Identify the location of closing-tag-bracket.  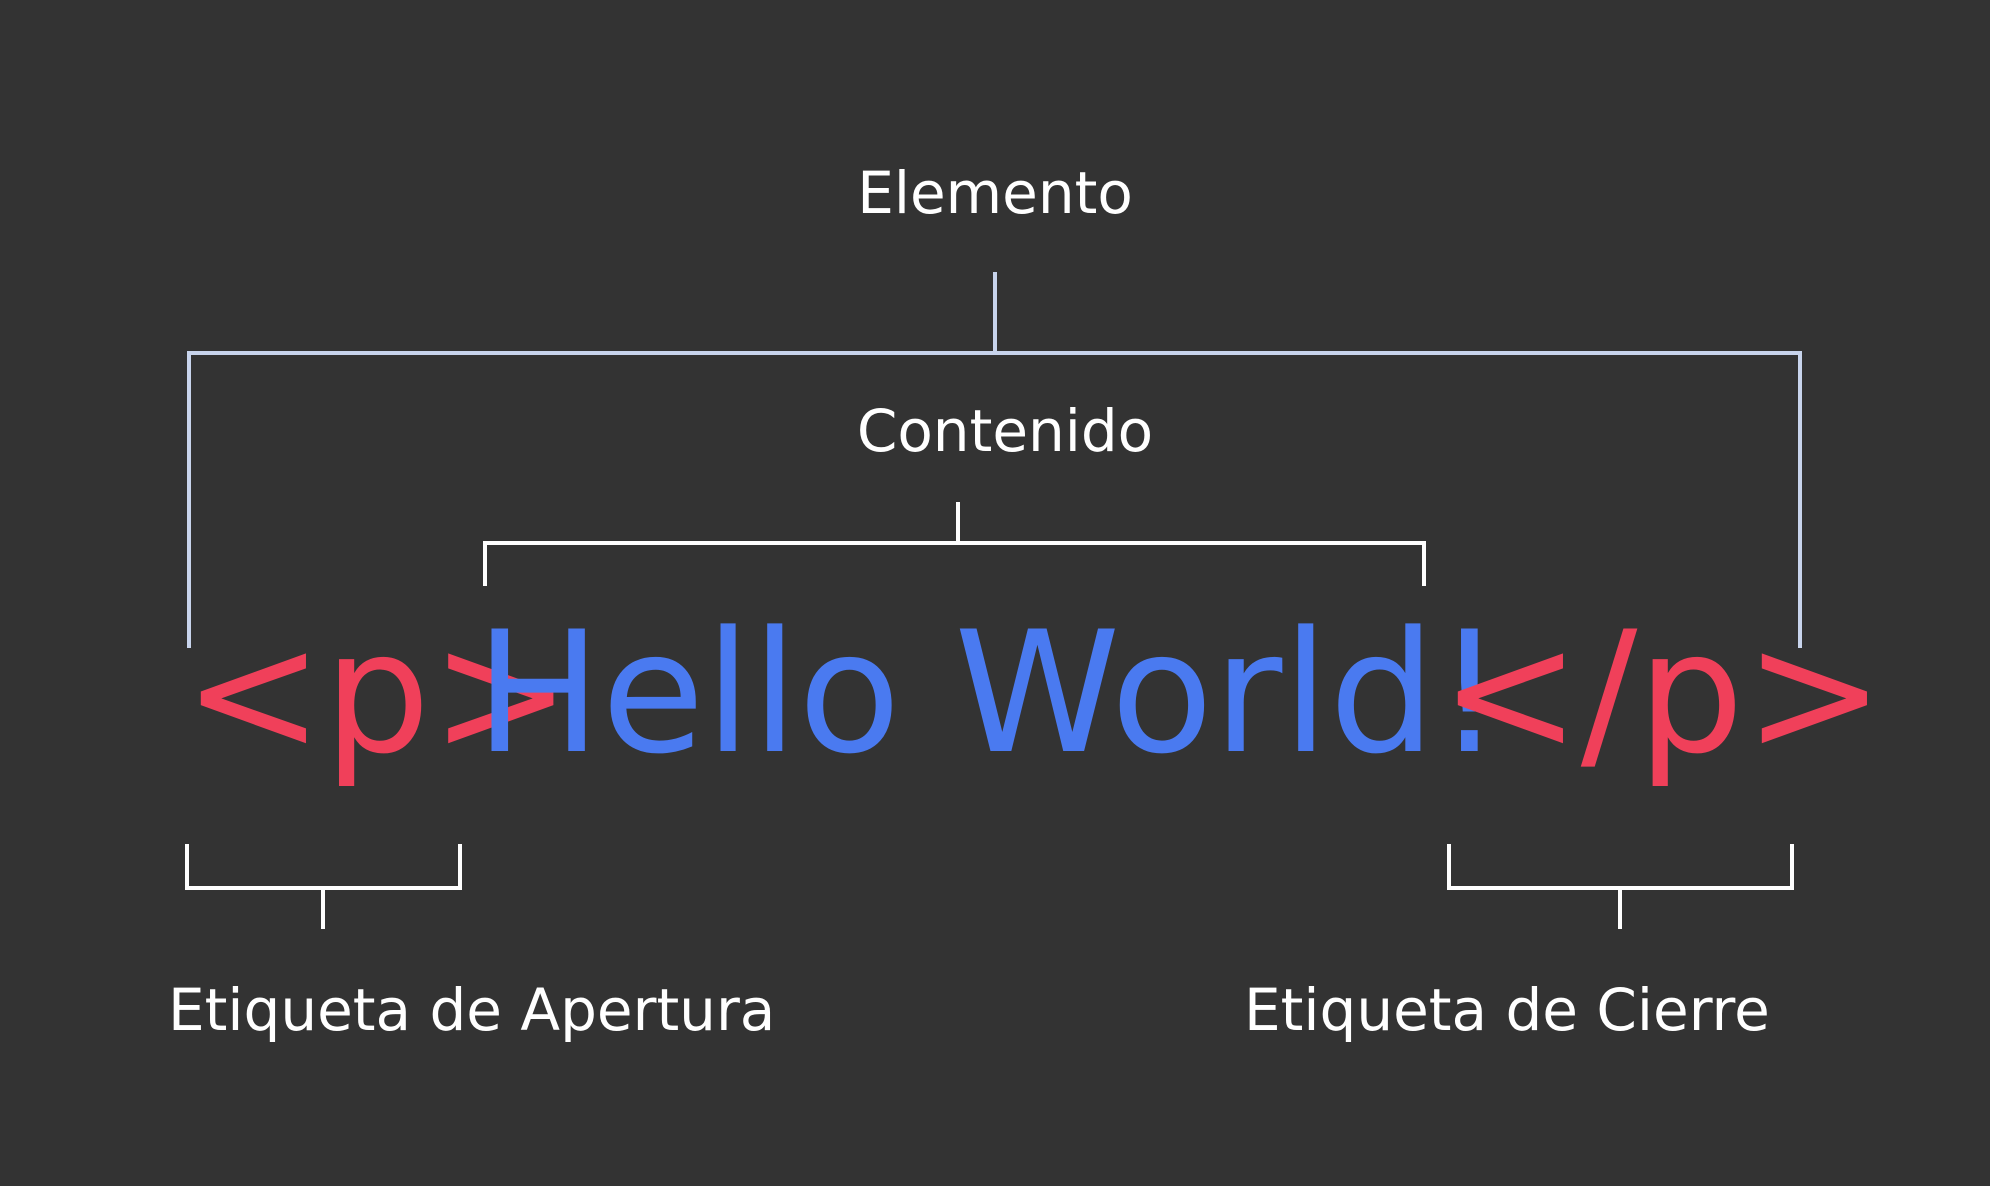
(1620, 886).